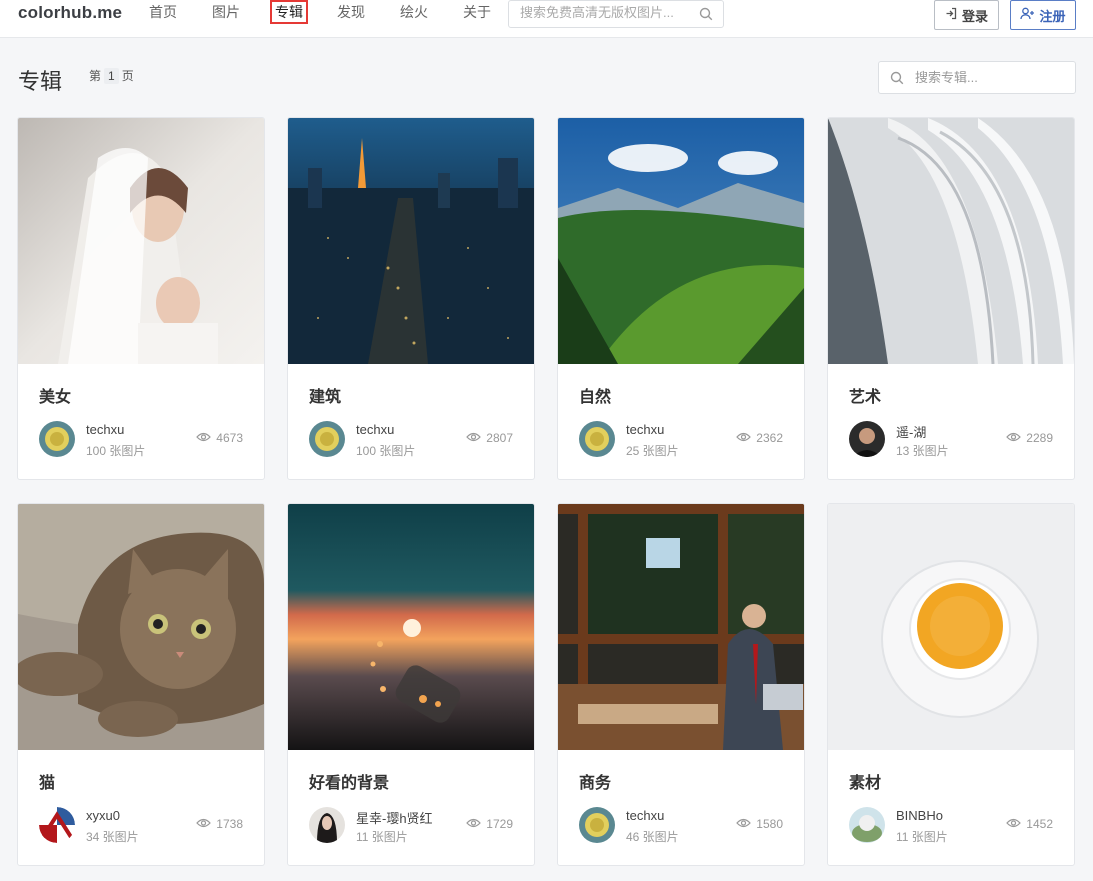 The width and height of the screenshot is (1093, 881). Describe the element at coordinates (1052, 16) in the screenshot. I see `signup-label: 注册` at that location.